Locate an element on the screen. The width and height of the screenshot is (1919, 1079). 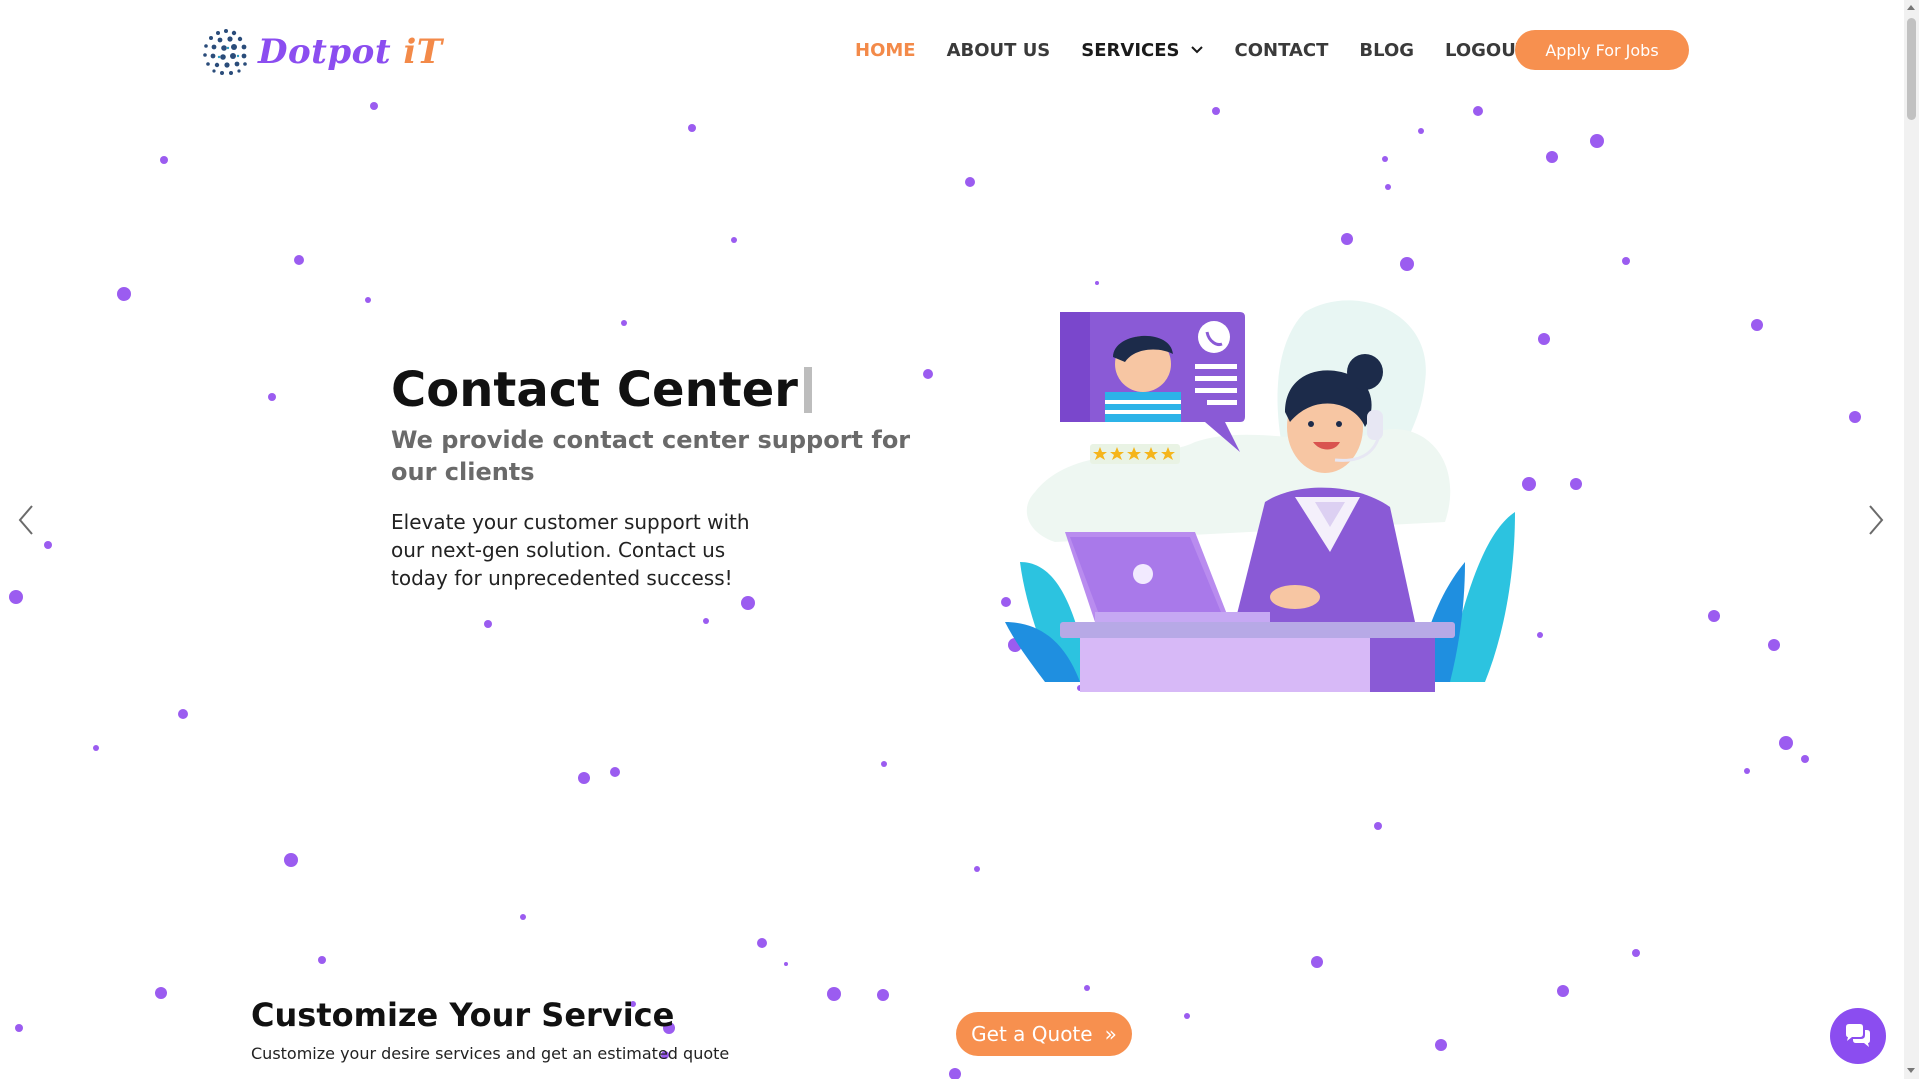
typing-caret is located at coordinates (807, 390).